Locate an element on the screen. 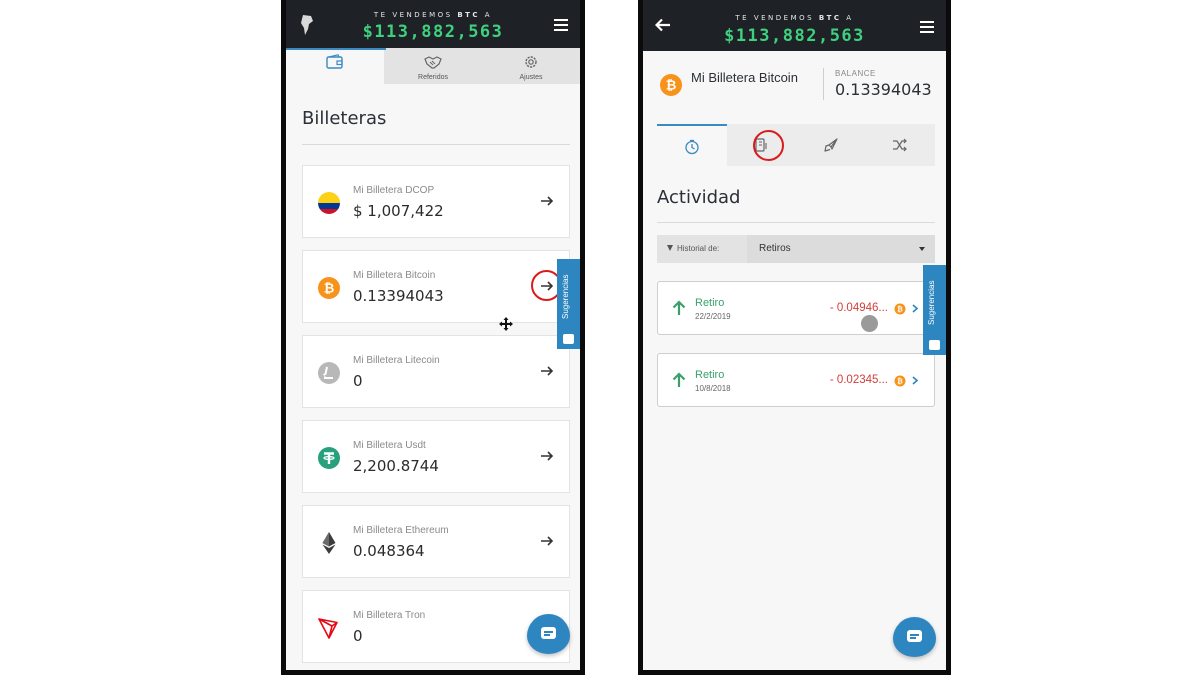  balance-label: BALANCE is located at coordinates (855, 73).